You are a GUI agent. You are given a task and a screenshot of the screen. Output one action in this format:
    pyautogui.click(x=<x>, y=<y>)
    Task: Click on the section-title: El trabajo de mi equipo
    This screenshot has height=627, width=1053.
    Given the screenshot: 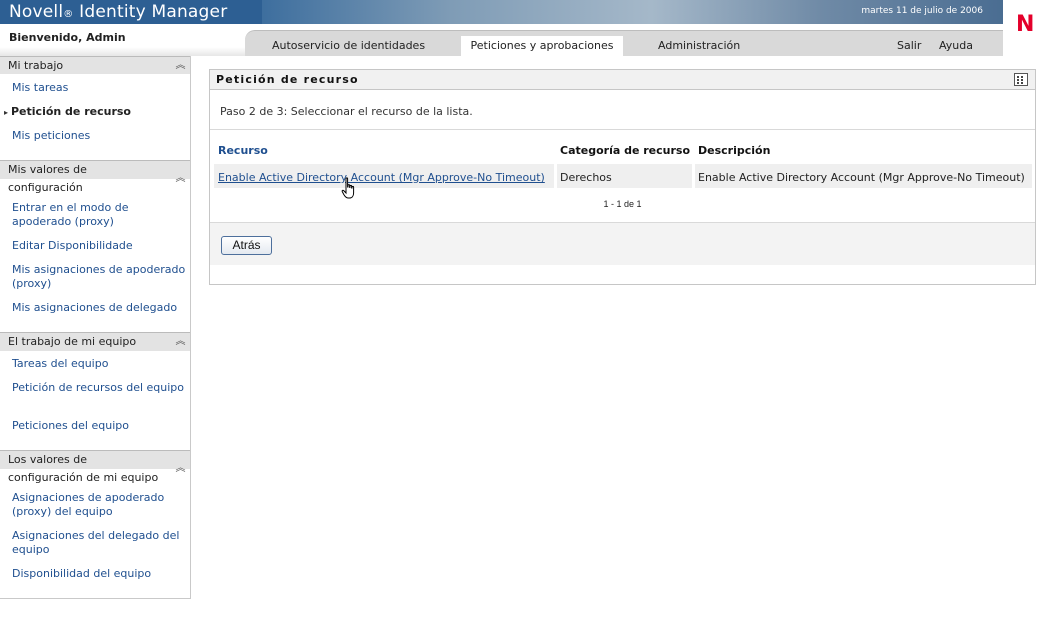 What is the action you would take?
    pyautogui.click(x=72, y=341)
    